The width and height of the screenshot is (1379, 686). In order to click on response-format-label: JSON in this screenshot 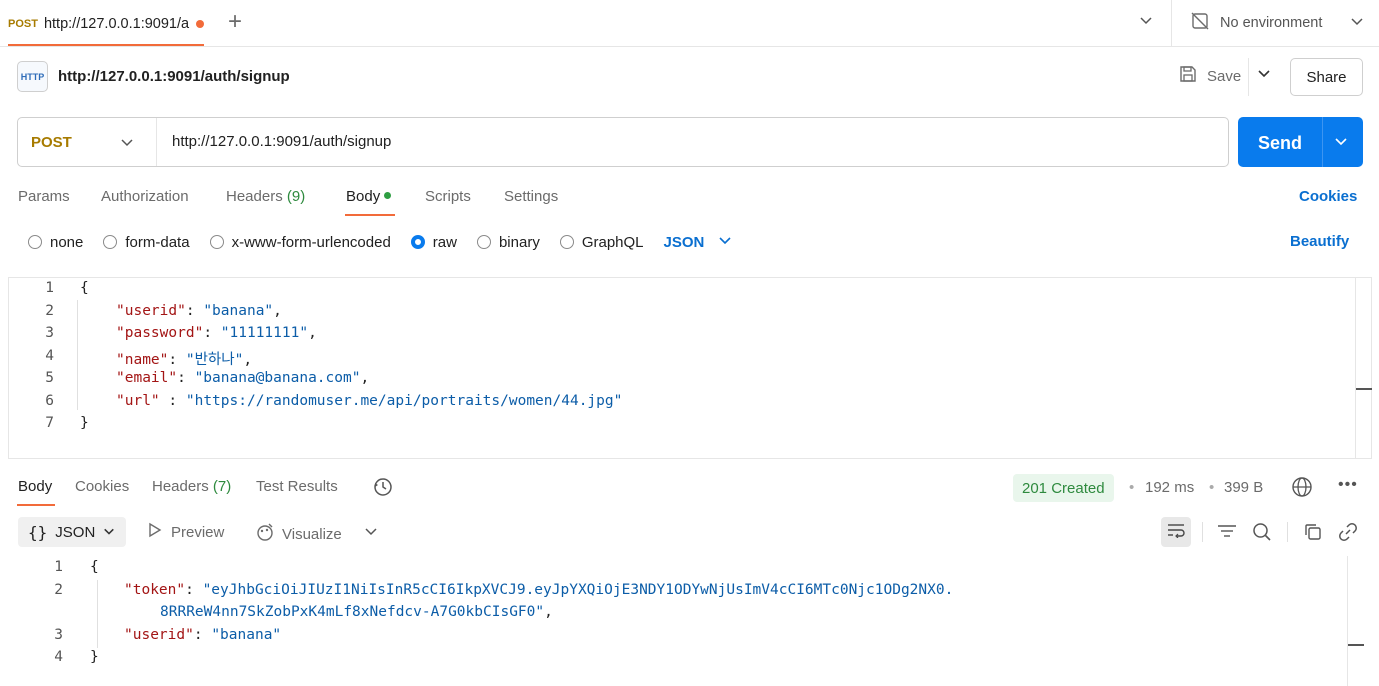, I will do `click(75, 532)`.